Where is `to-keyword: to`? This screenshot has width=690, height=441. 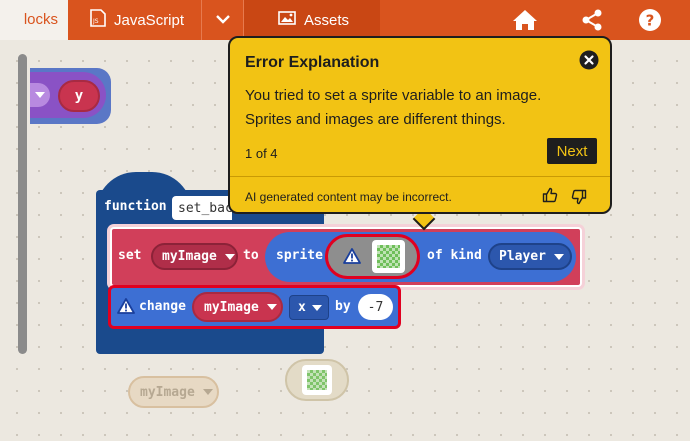
to-keyword: to is located at coordinates (251, 255).